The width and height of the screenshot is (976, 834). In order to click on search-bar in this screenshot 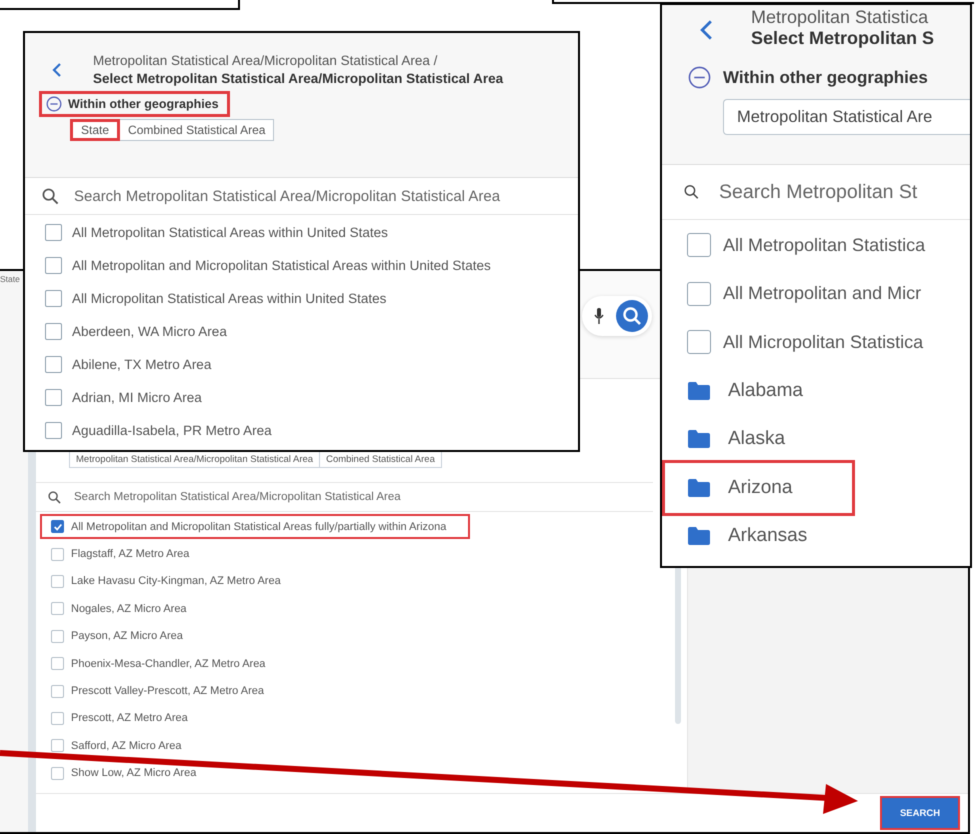, I will do `click(617, 316)`.